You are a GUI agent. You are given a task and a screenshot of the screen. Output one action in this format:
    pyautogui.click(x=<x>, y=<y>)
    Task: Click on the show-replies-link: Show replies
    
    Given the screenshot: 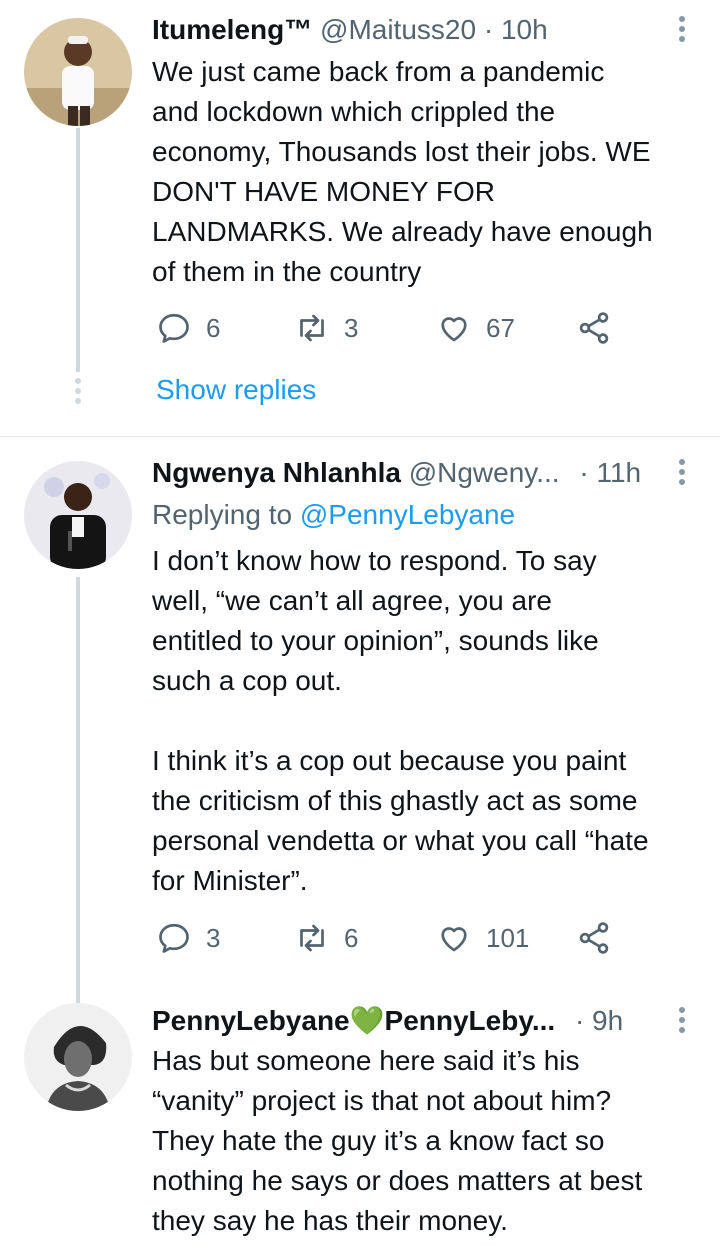 What is the action you would take?
    pyautogui.click(x=236, y=390)
    